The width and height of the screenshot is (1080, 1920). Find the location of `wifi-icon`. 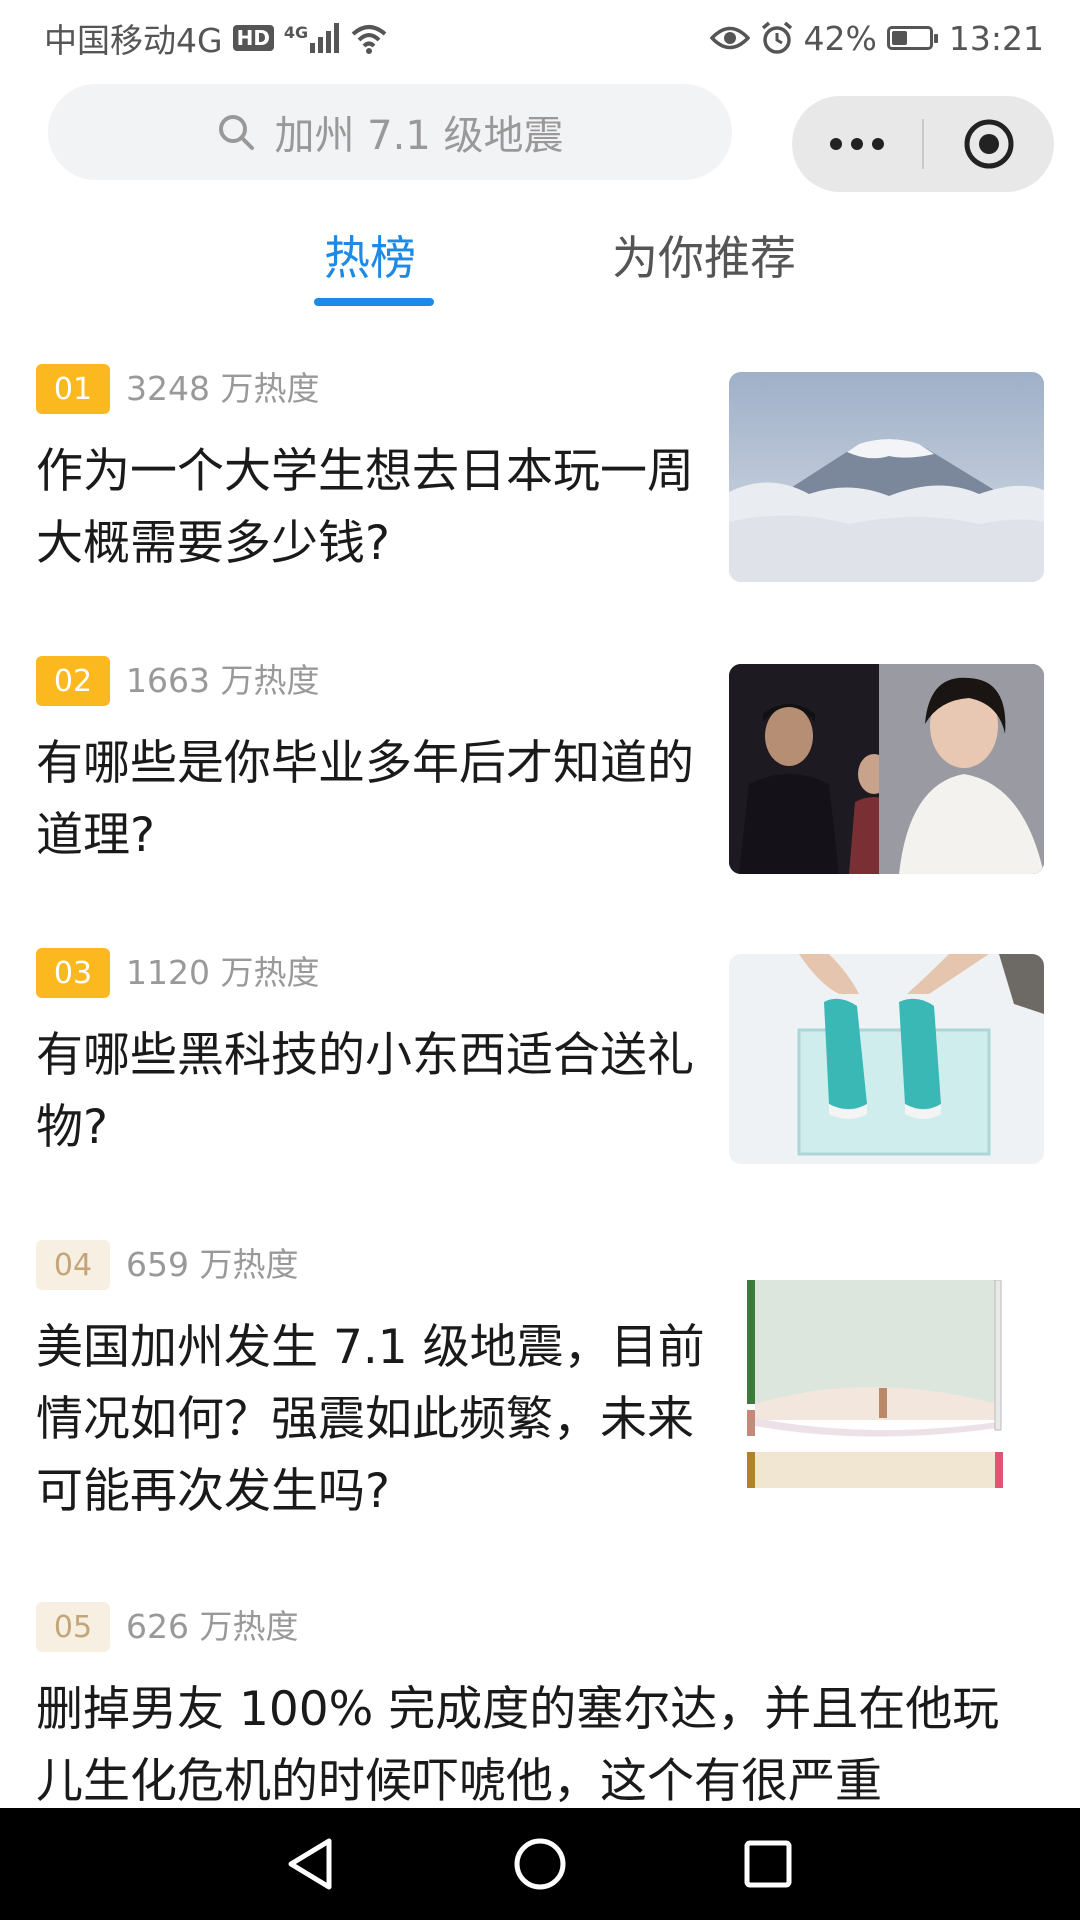

wifi-icon is located at coordinates (369, 39).